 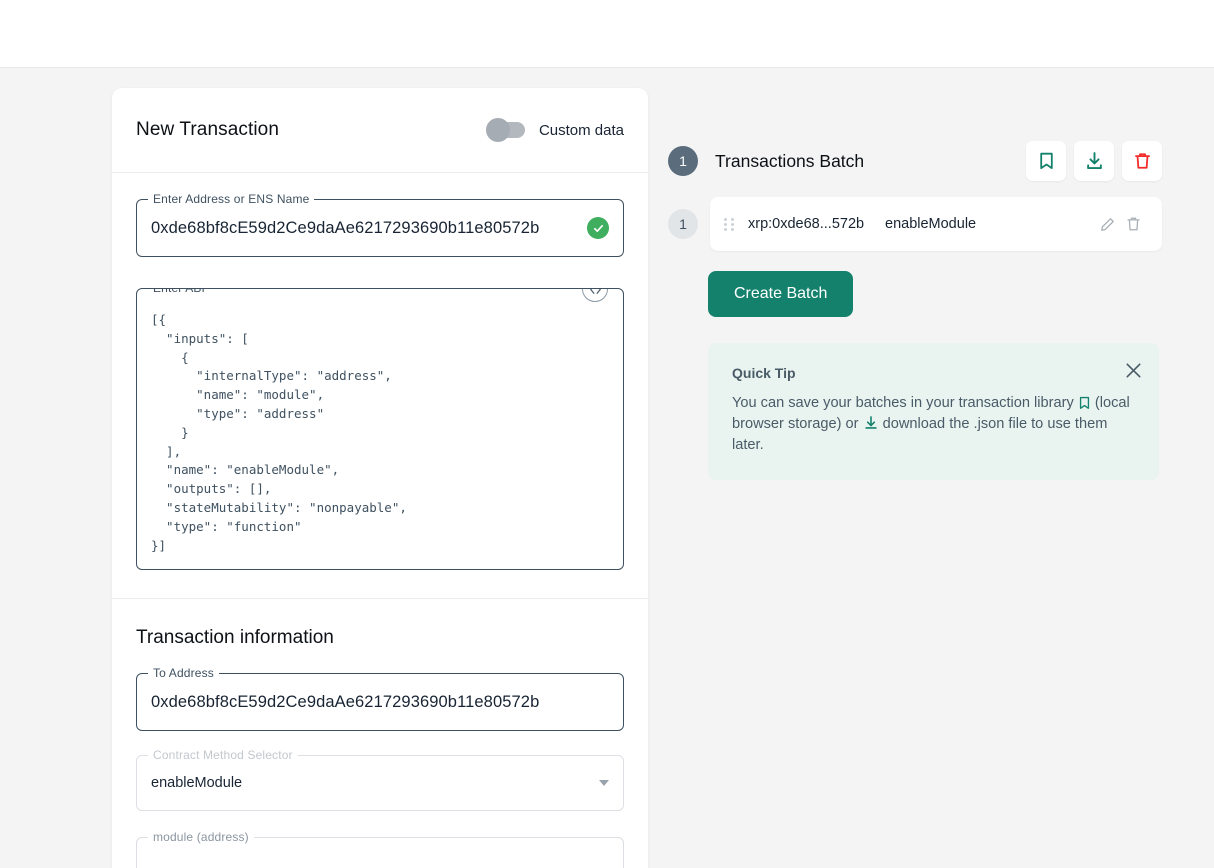 What do you see at coordinates (235, 637) in the screenshot?
I see `transaction-information-title: Transaction information` at bounding box center [235, 637].